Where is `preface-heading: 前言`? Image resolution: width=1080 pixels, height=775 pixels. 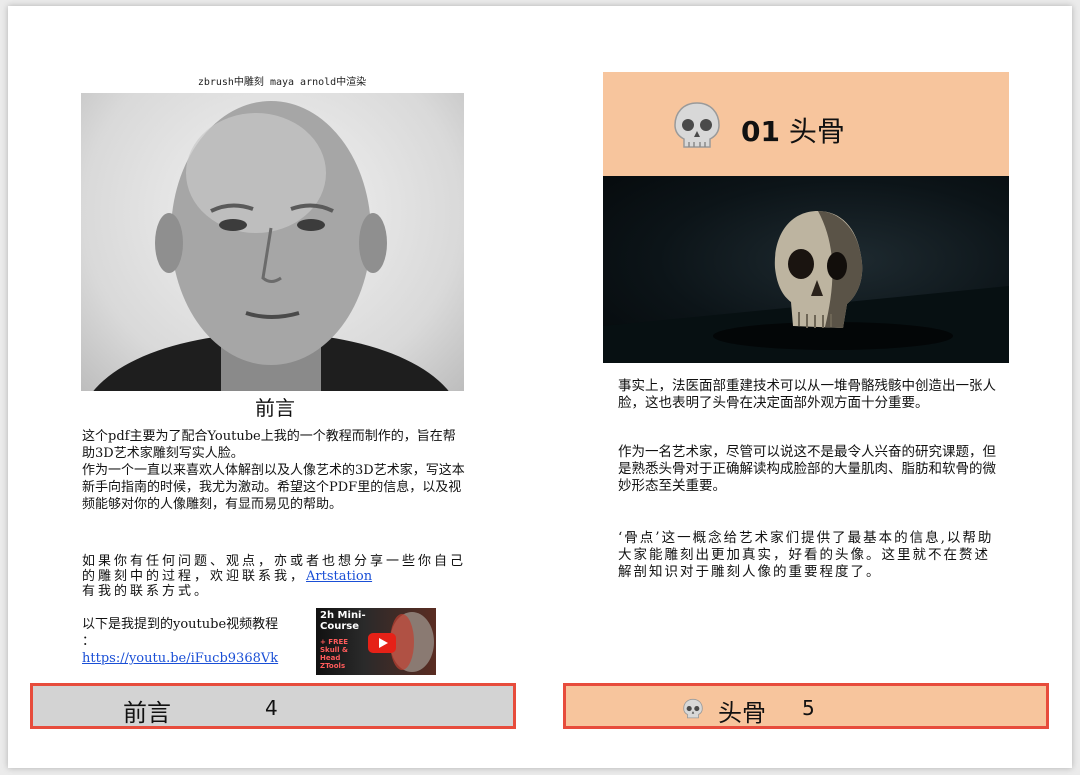
preface-heading: 前言 is located at coordinates (275, 408).